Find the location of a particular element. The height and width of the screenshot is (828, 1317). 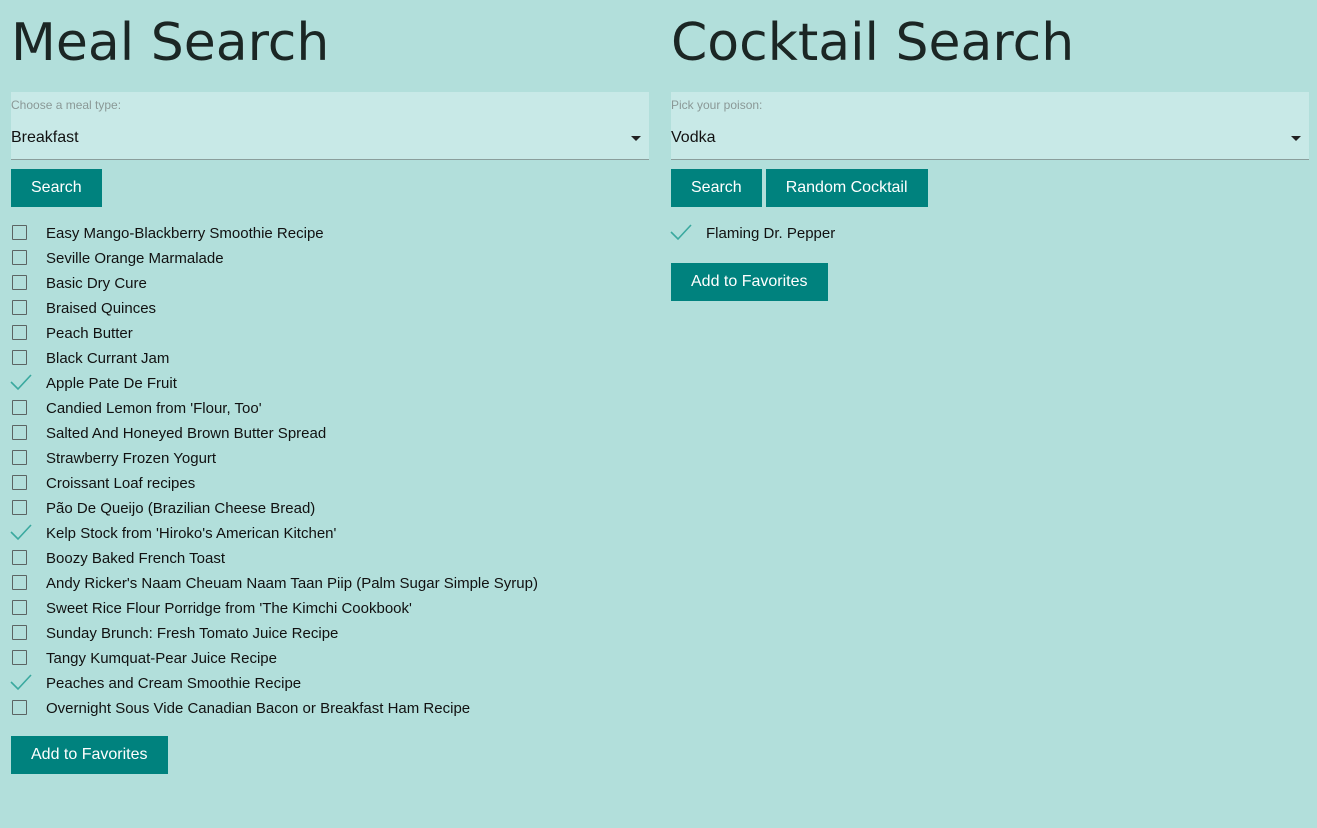

list-item-label: Boozy Baked French Toast is located at coordinates (135, 558).